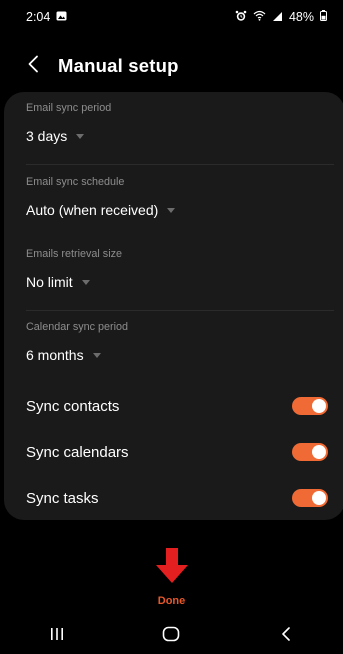  Describe the element at coordinates (310, 452) in the screenshot. I see `sync-calendars-toggle` at that location.